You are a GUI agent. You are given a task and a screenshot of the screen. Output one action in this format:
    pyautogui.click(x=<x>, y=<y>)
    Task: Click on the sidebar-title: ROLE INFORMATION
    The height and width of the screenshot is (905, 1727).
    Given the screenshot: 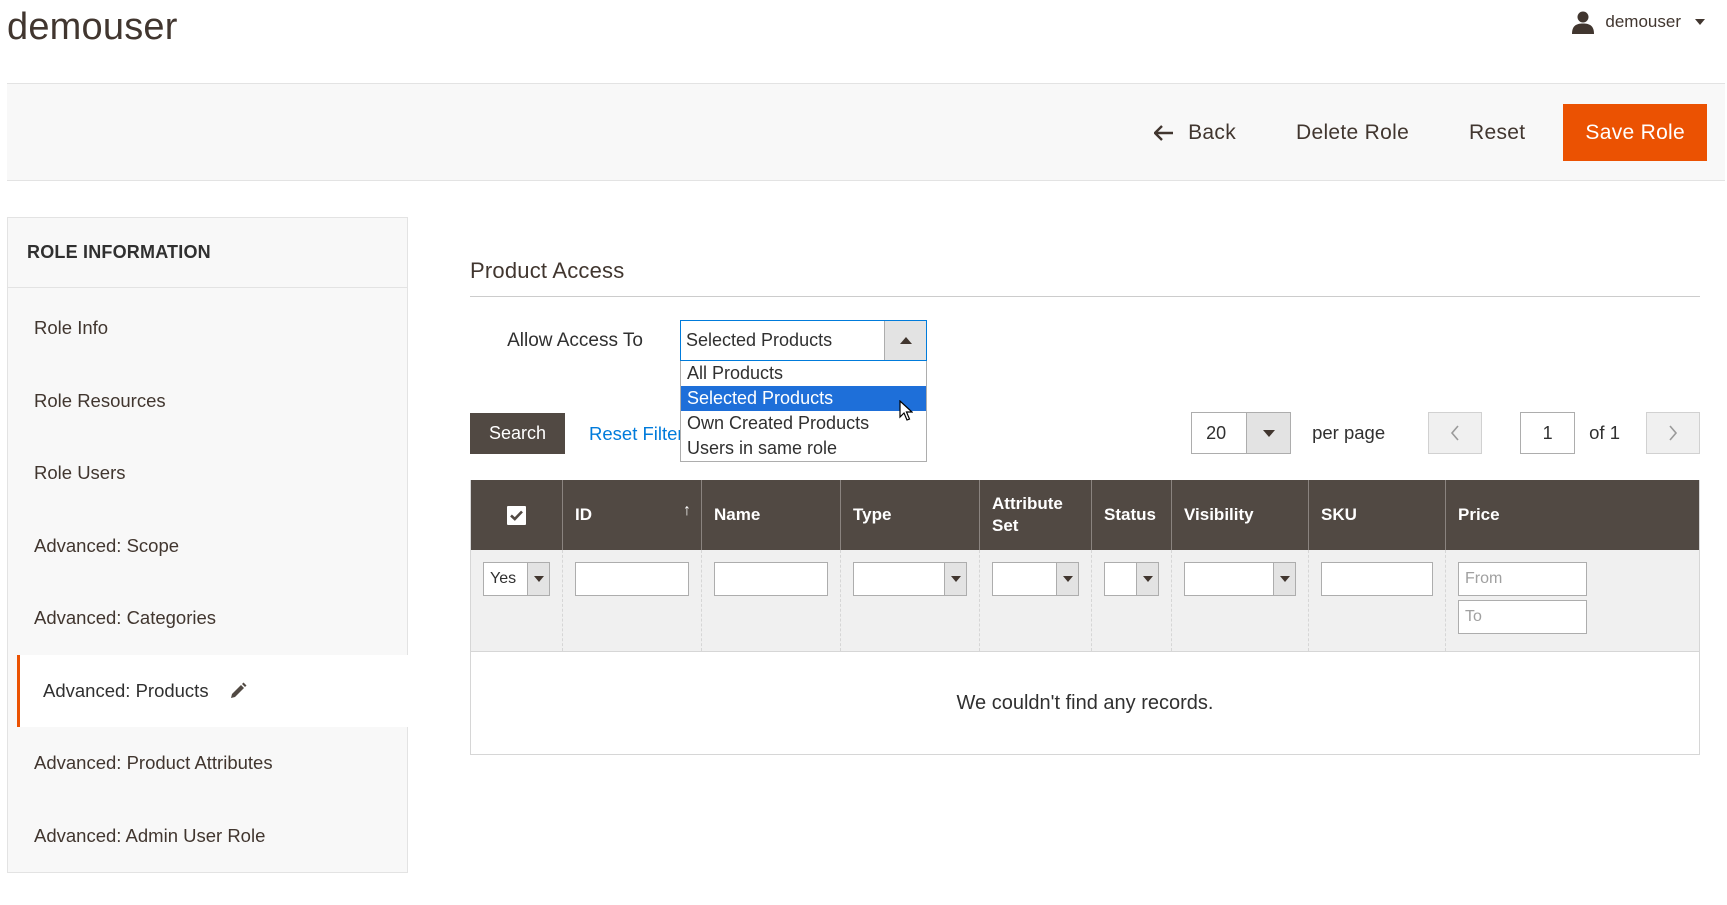 What is the action you would take?
    pyautogui.click(x=207, y=253)
    